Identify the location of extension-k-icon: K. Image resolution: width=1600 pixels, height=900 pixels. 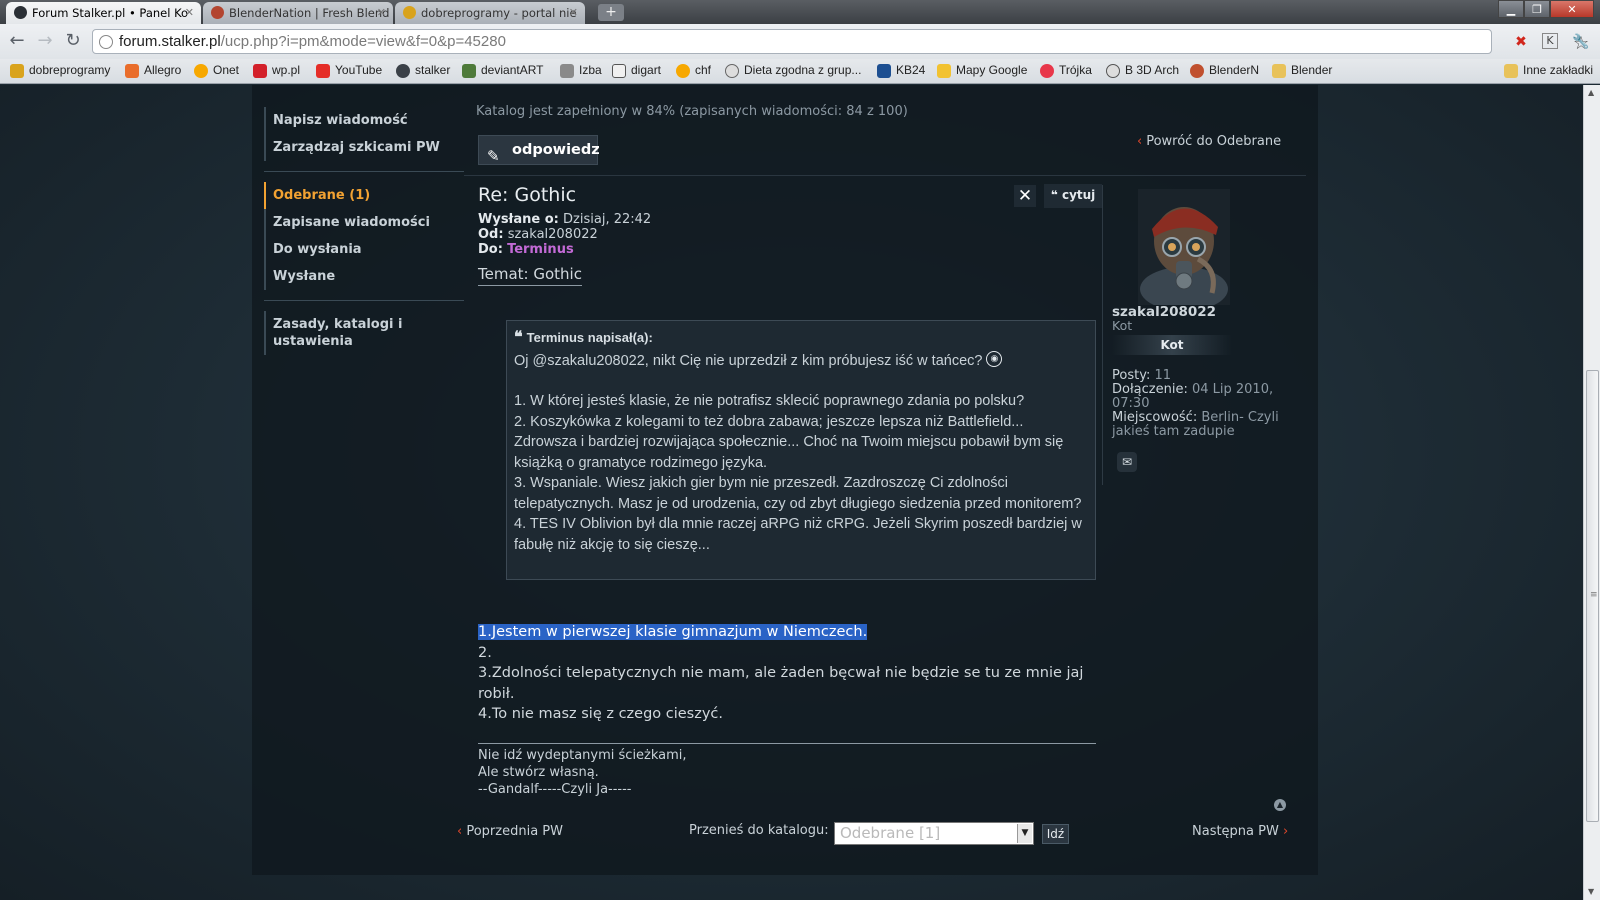
(1550, 41).